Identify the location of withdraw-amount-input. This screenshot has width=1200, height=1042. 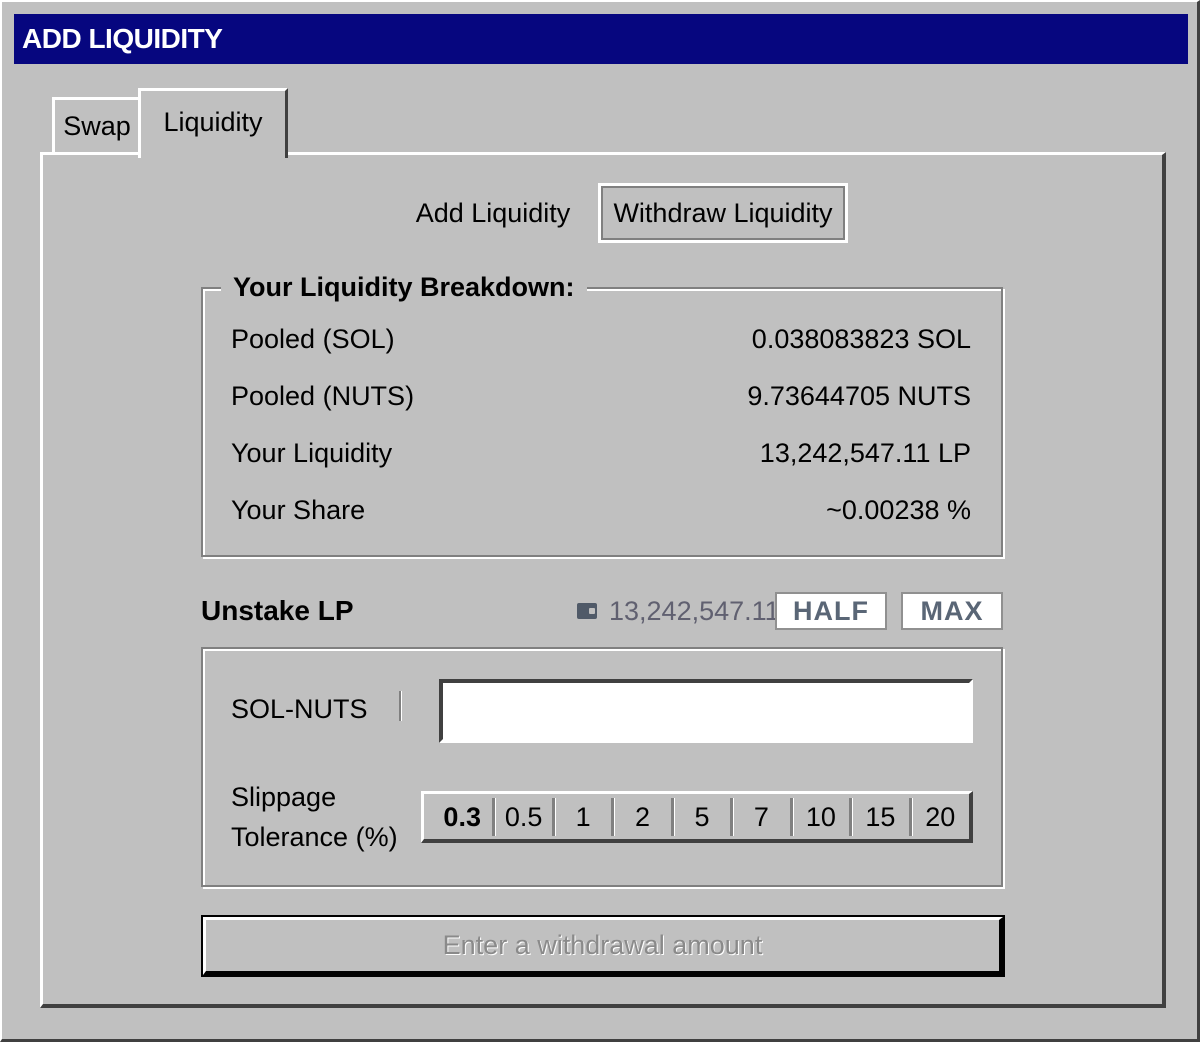
(706, 711).